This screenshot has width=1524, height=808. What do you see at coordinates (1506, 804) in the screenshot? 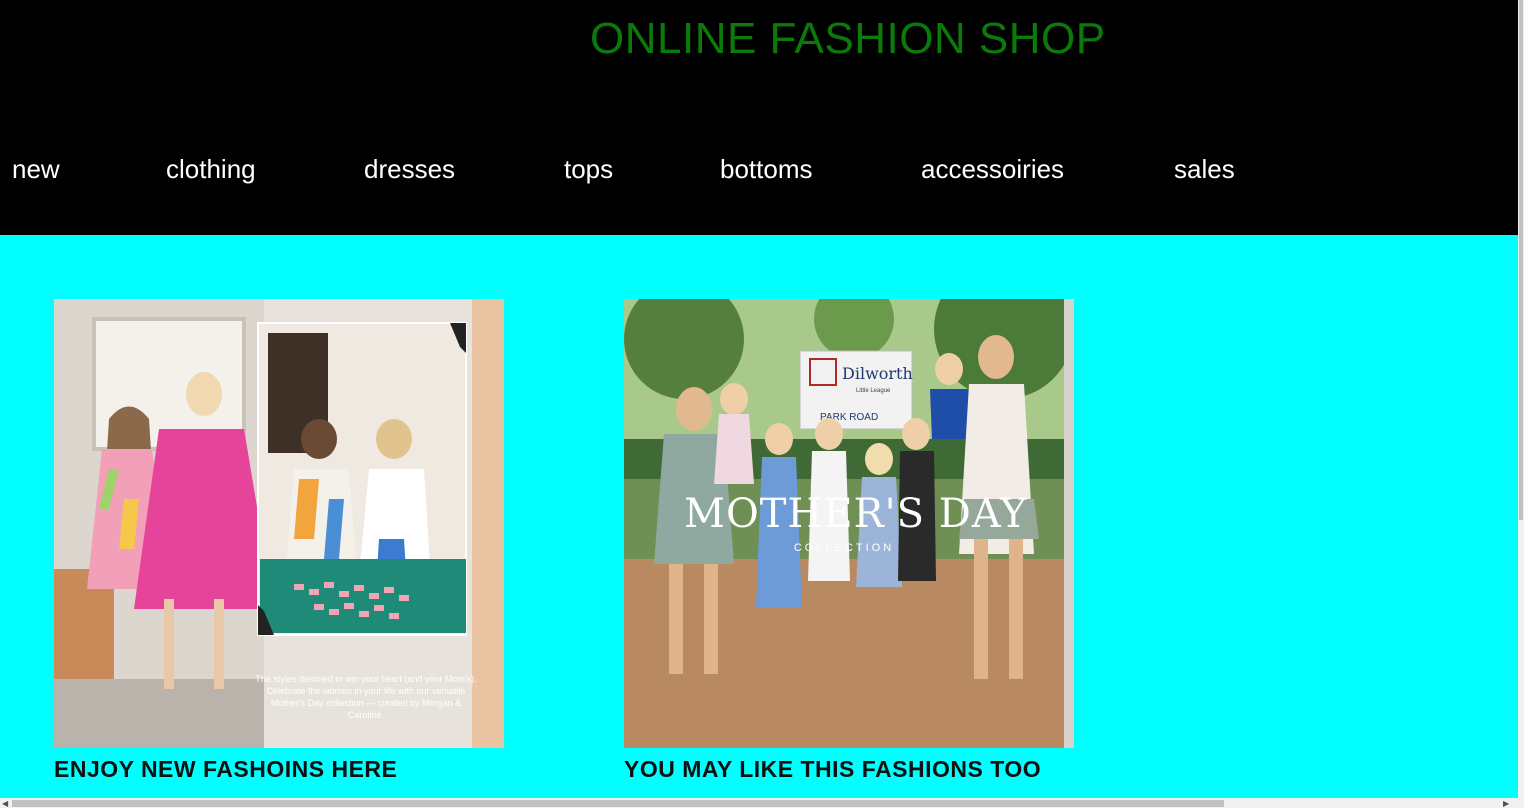
I see `scroll-right-icon: ▶` at bounding box center [1506, 804].